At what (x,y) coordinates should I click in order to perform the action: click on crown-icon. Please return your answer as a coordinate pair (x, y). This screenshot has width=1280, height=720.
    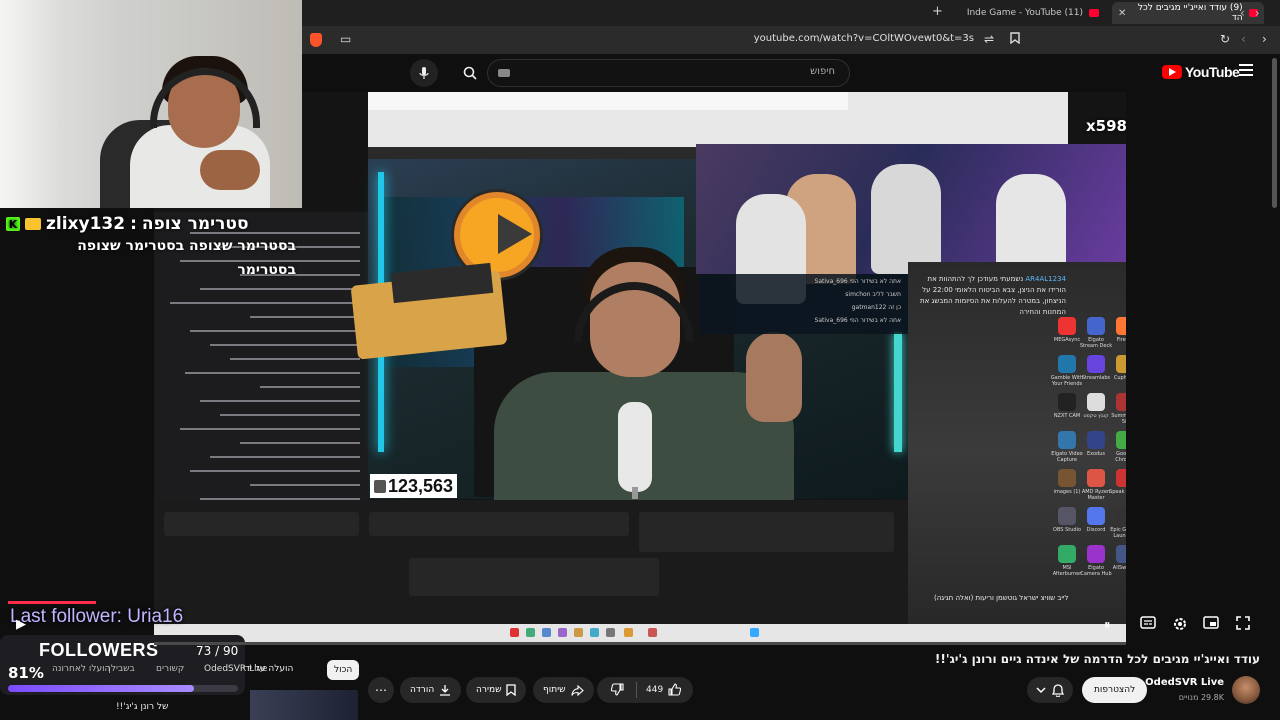
    Looking at the image, I should click on (33, 224).